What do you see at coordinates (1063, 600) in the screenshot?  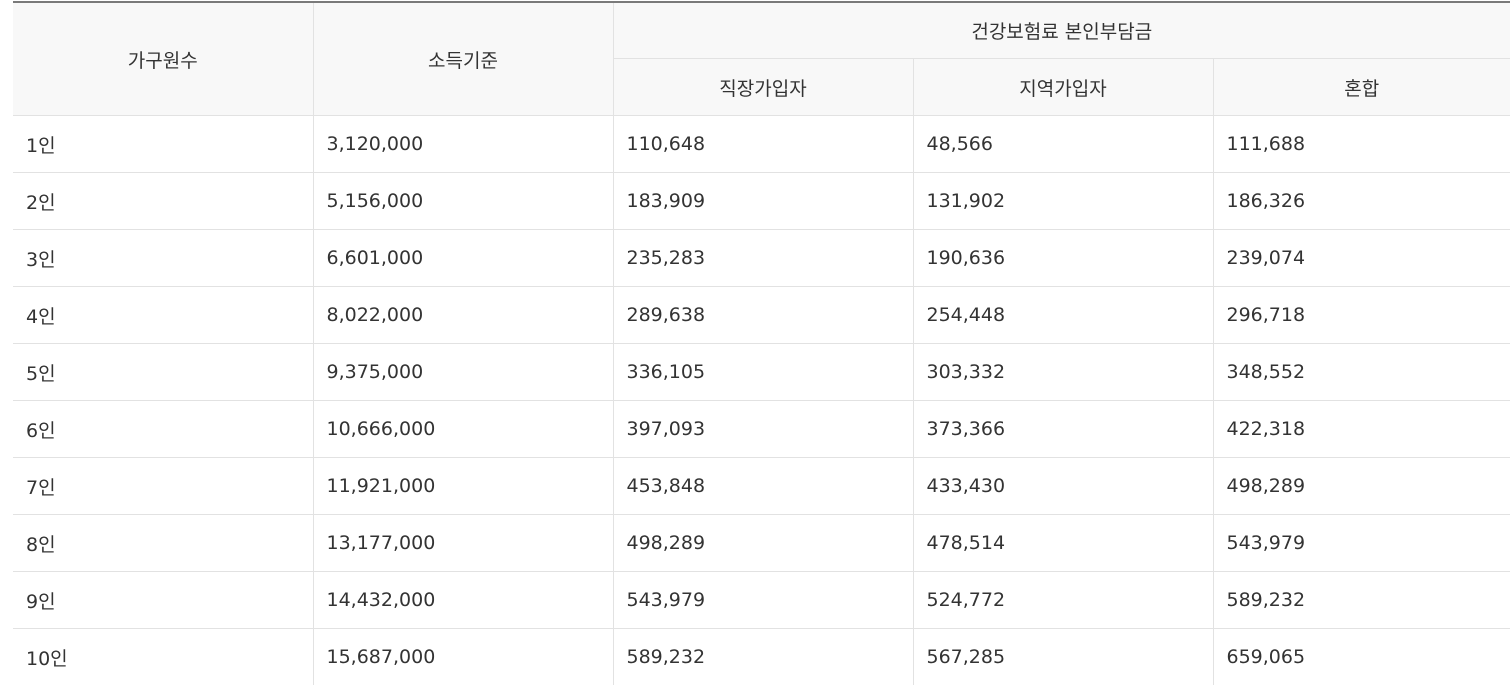 I see `cell-regional: 524,772` at bounding box center [1063, 600].